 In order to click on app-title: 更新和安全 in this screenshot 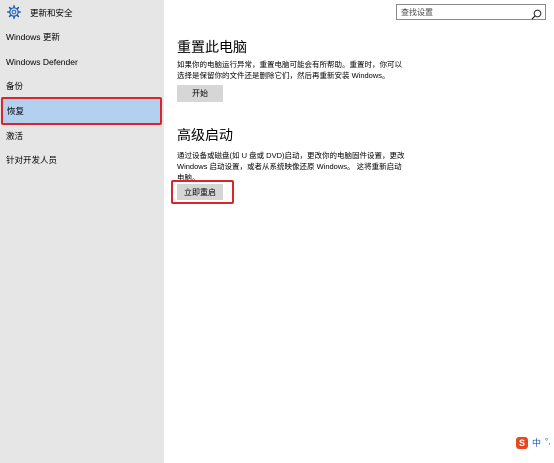, I will do `click(51, 13)`.